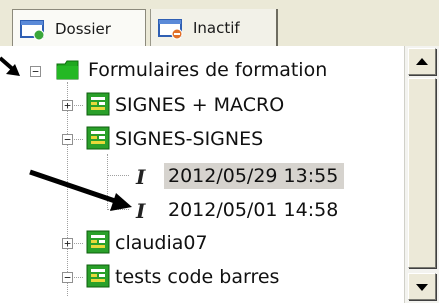  Describe the element at coordinates (32, 29) in the screenshot. I see `window-icon` at that location.